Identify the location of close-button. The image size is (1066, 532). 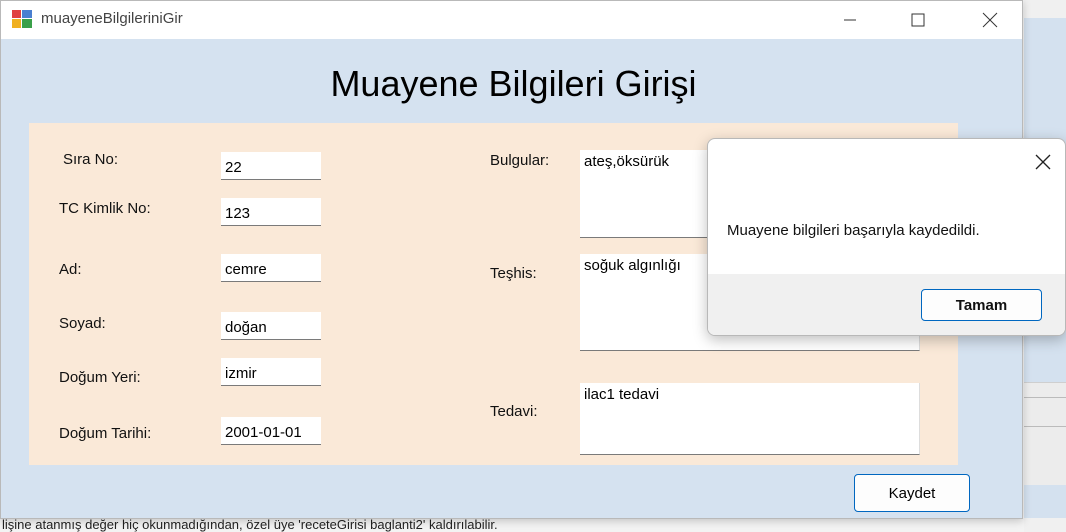
(990, 20).